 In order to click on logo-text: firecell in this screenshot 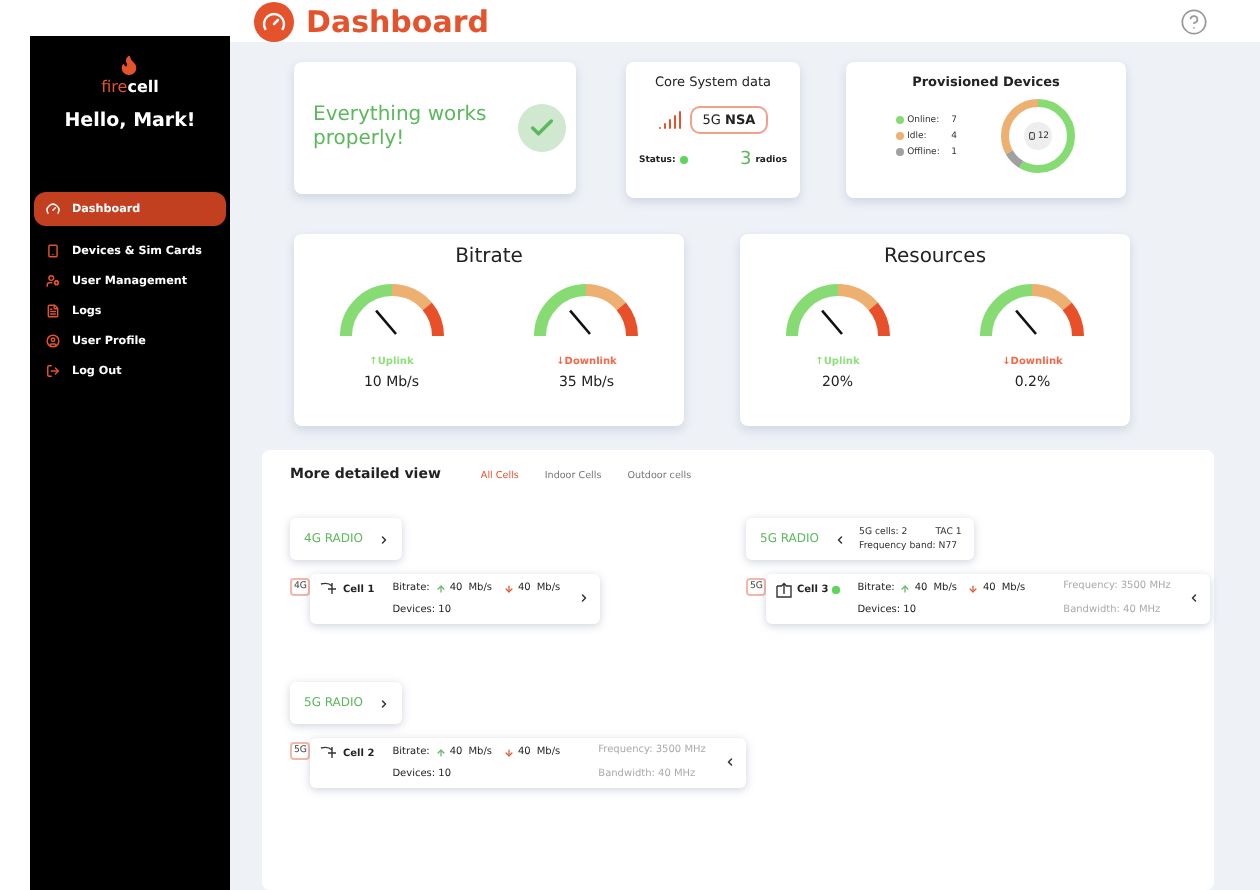, I will do `click(130, 87)`.